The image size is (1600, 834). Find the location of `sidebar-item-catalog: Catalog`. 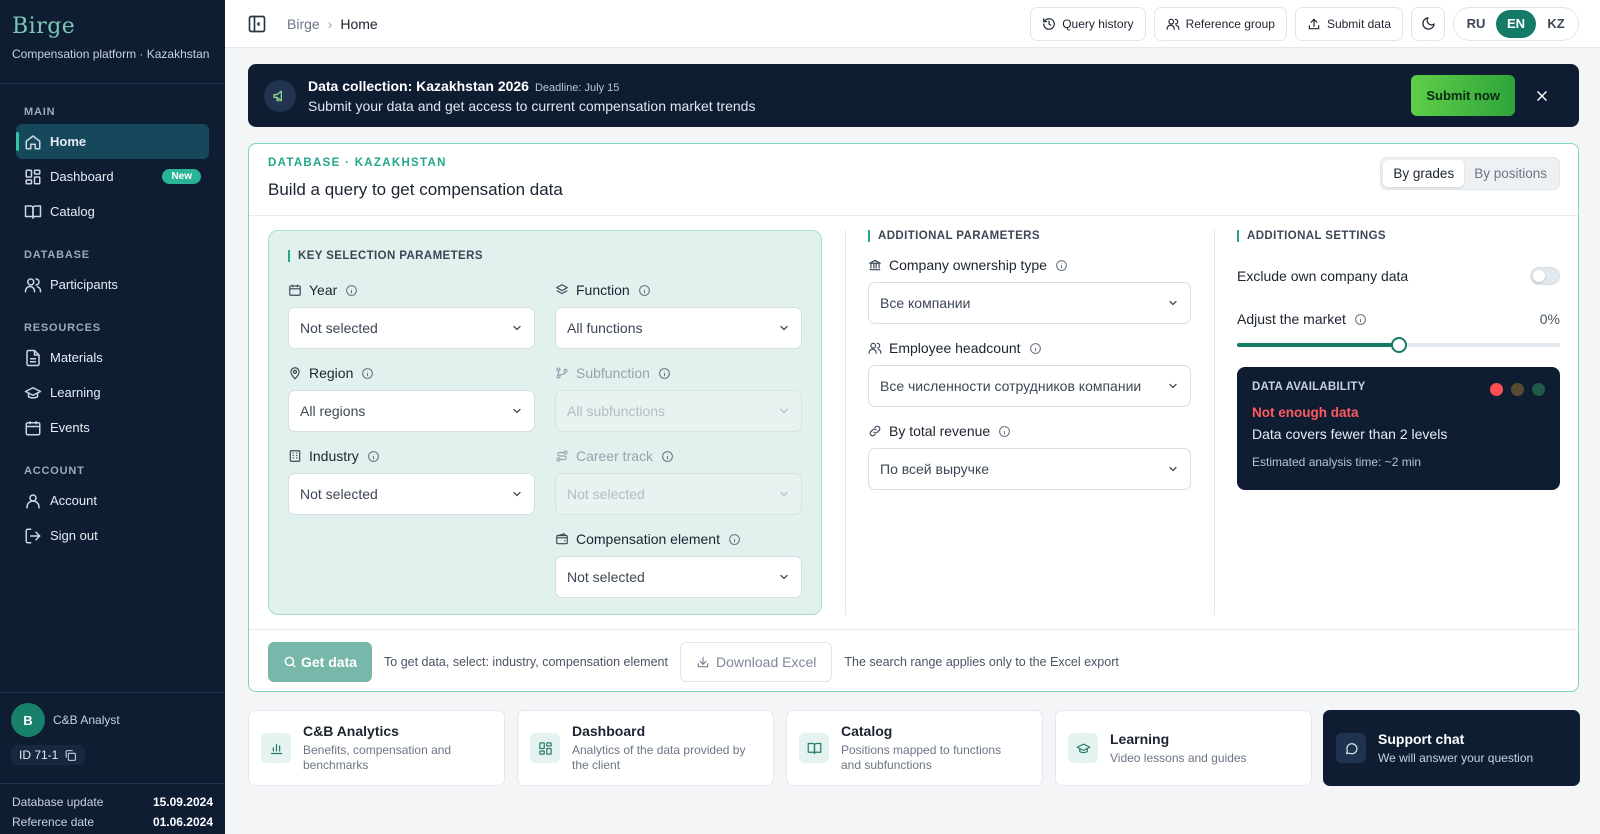

sidebar-item-catalog: Catalog is located at coordinates (112, 211).